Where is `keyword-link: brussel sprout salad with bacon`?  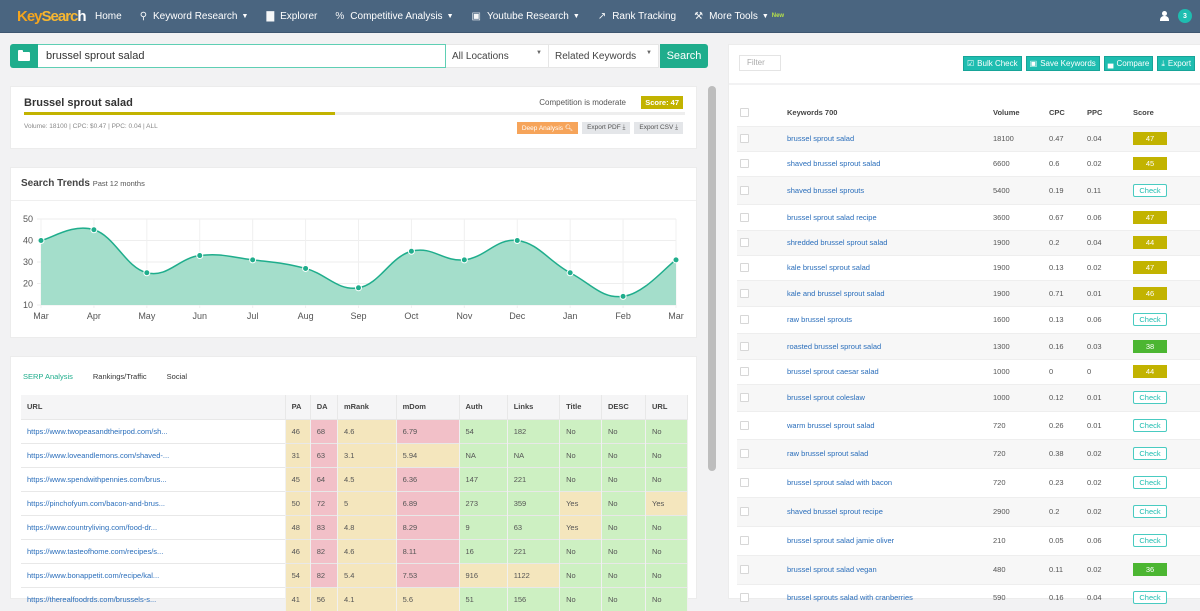 keyword-link: brussel sprout salad with bacon is located at coordinates (890, 482).